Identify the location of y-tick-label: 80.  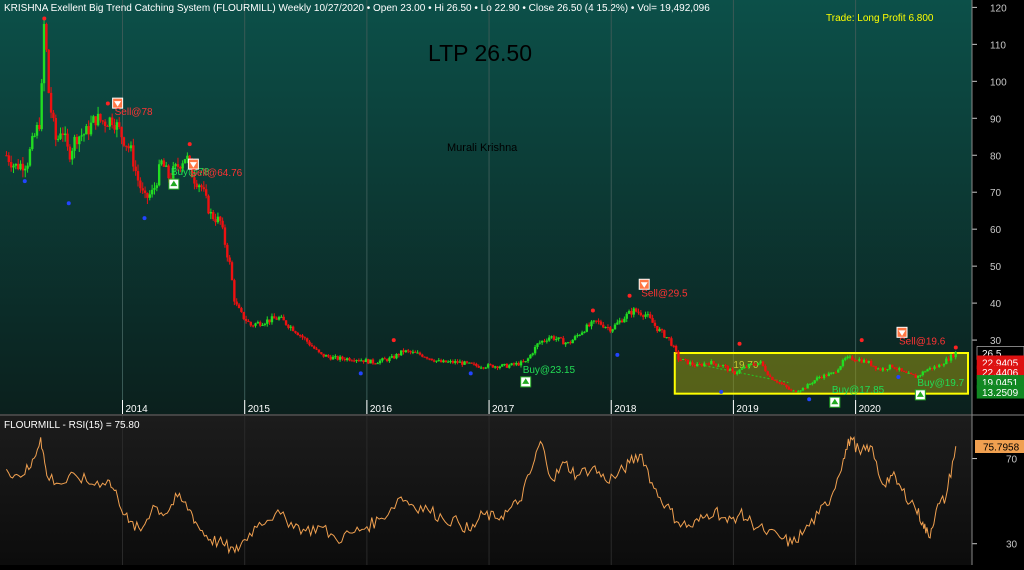
(996, 156).